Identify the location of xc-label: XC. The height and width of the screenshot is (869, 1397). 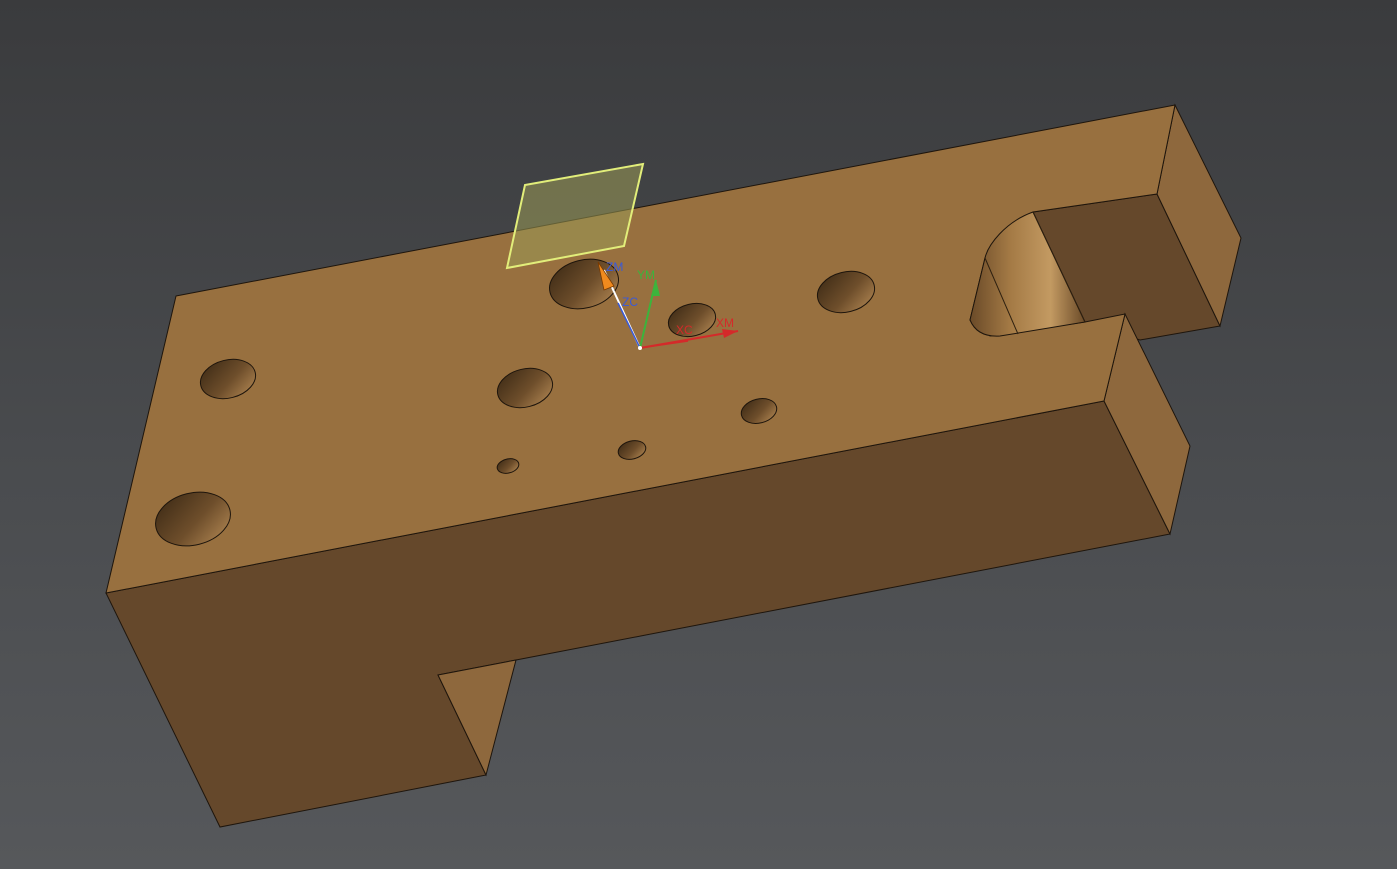
(684, 330).